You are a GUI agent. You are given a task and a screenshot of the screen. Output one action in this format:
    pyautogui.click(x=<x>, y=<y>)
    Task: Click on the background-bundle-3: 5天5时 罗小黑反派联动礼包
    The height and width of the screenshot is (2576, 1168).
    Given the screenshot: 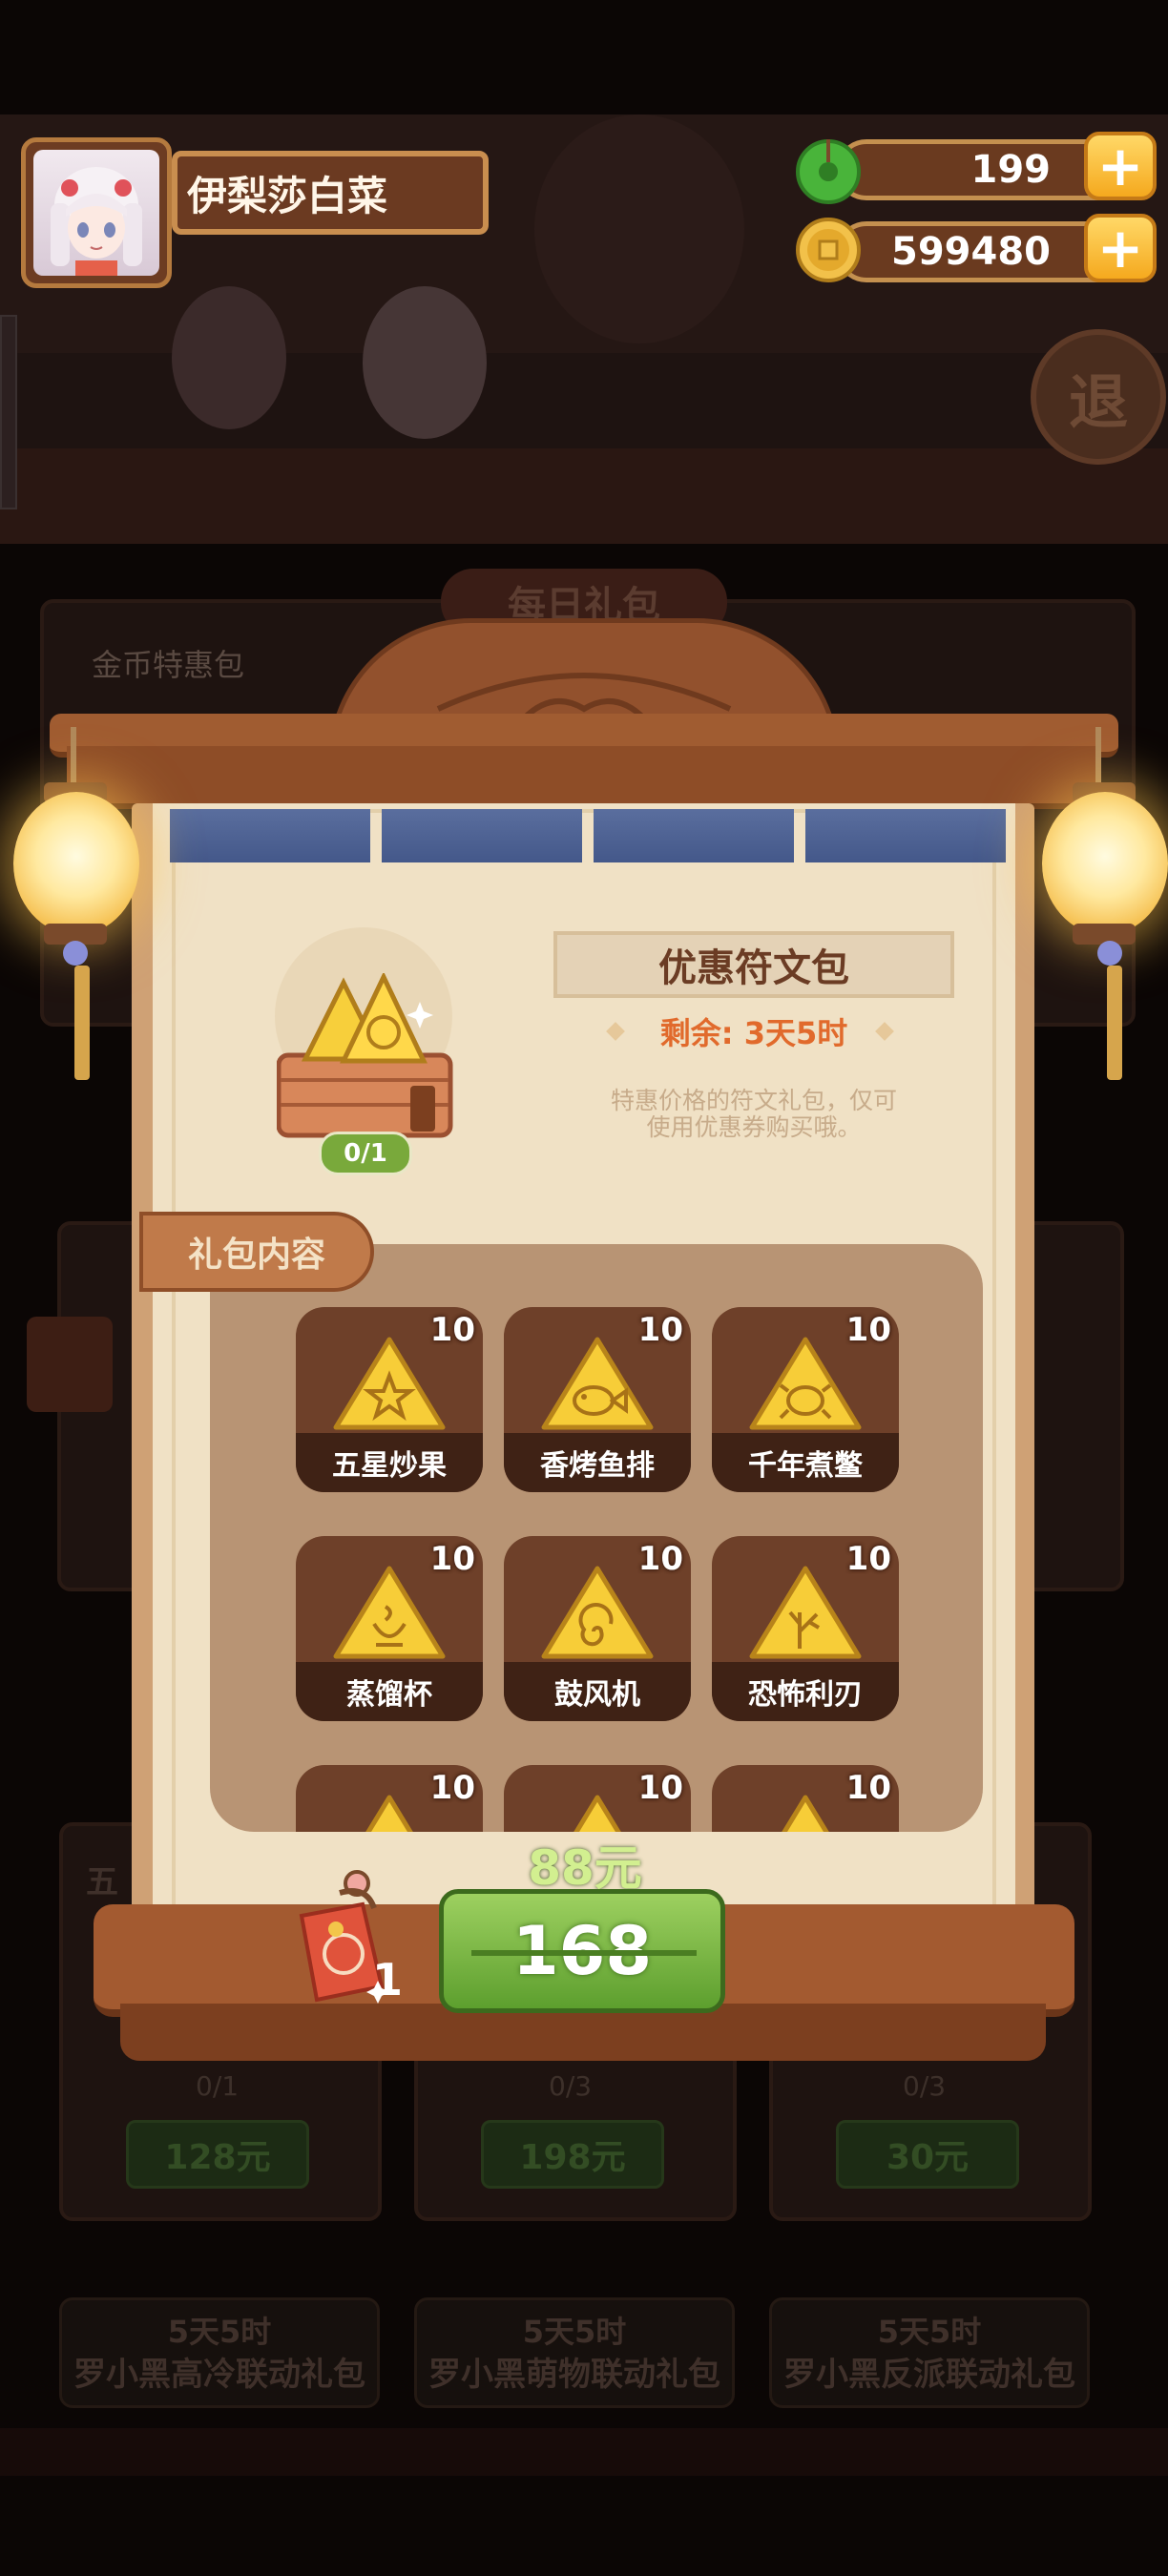 What is the action you would take?
    pyautogui.click(x=929, y=2352)
    